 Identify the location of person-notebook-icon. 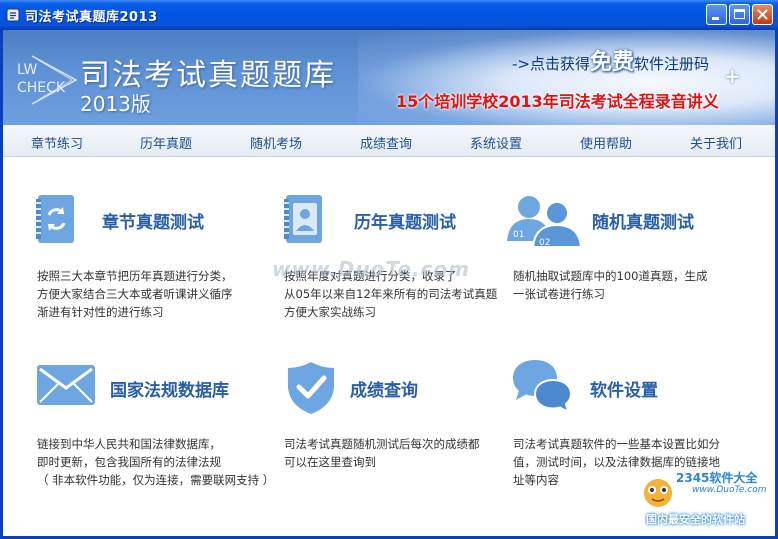
(303, 219).